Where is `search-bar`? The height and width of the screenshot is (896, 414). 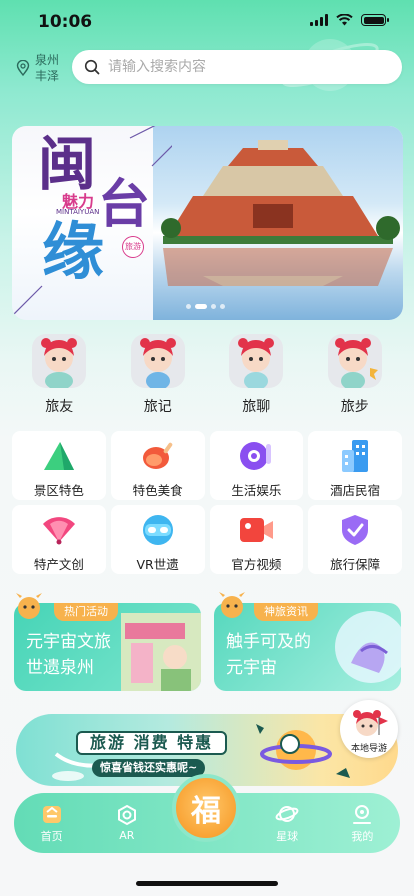 search-bar is located at coordinates (237, 67).